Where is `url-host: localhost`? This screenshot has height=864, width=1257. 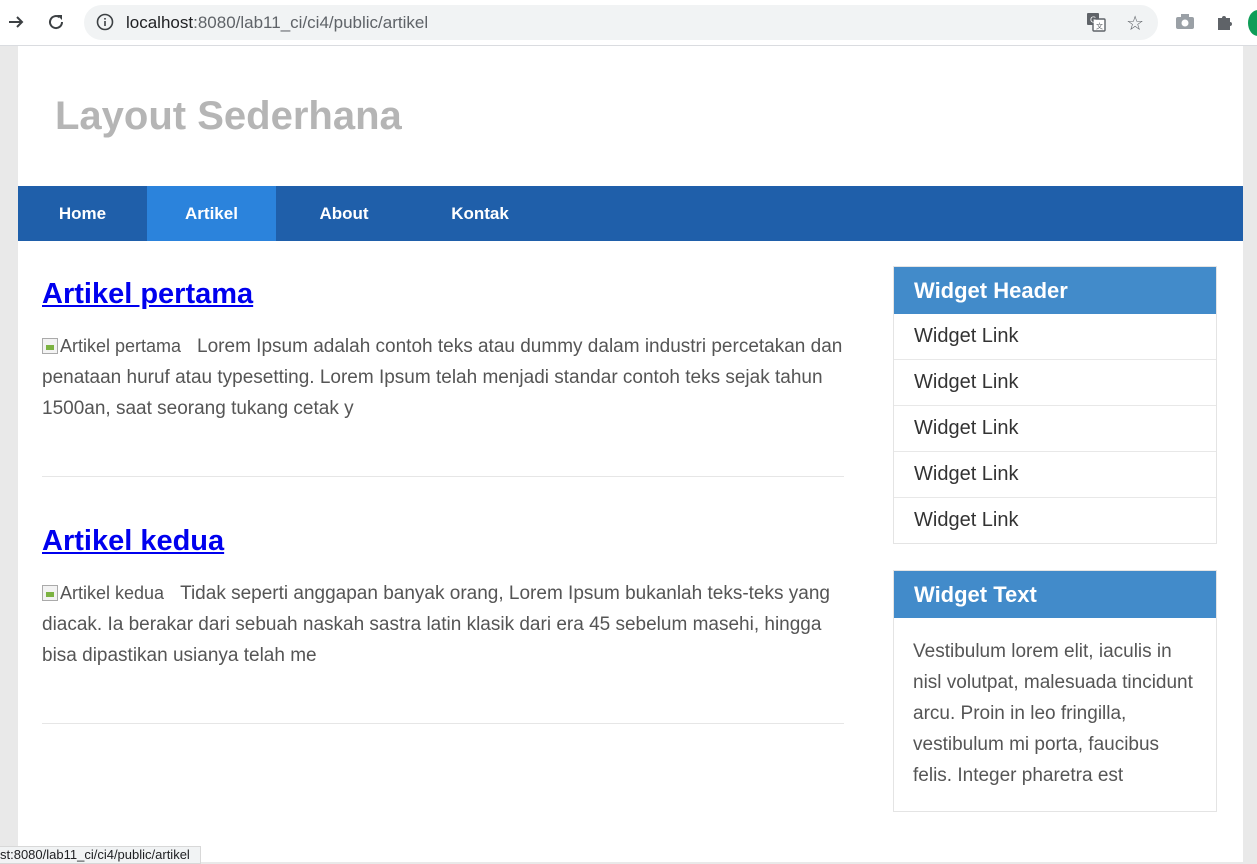
url-host: localhost is located at coordinates (160, 22).